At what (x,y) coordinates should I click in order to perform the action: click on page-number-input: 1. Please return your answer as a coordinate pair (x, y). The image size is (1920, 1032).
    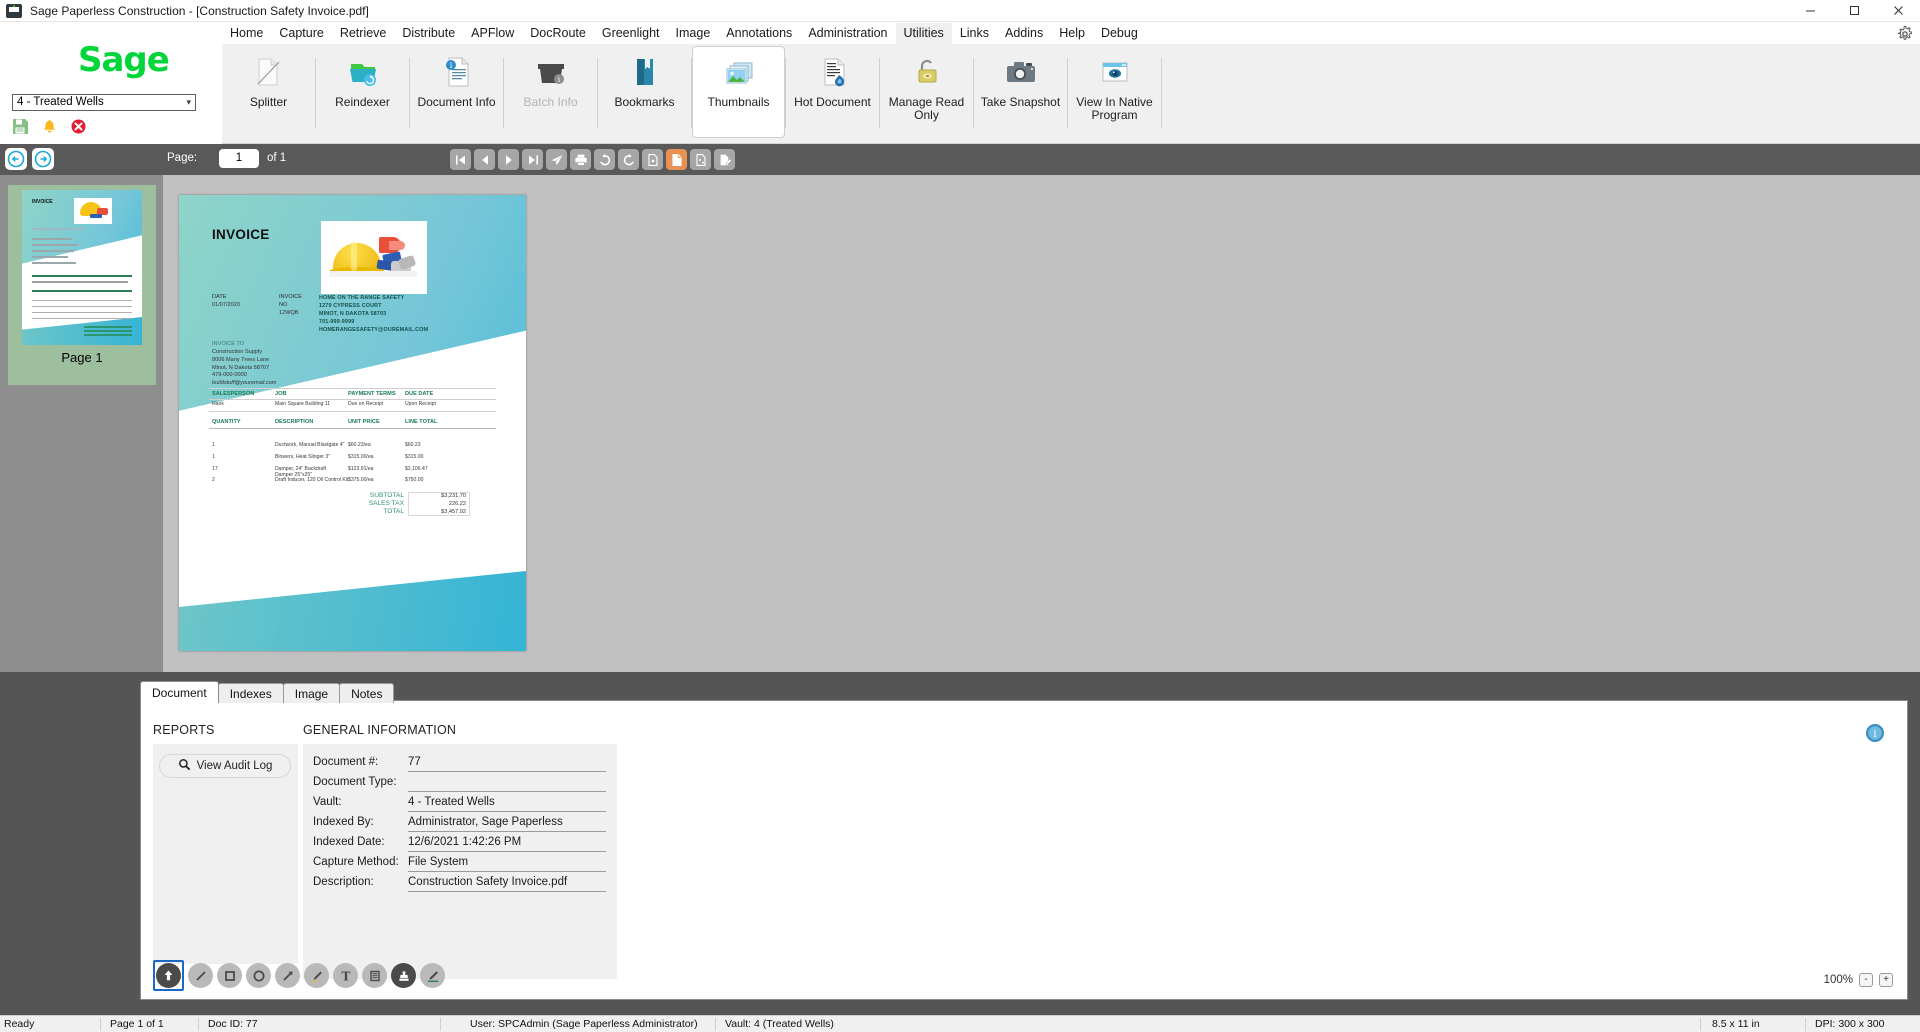
    Looking at the image, I should click on (239, 158).